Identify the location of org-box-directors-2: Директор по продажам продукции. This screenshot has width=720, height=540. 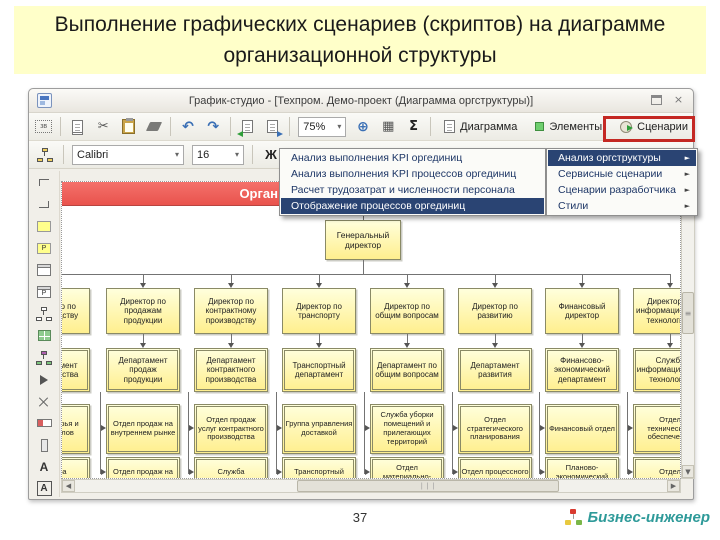
(143, 311).